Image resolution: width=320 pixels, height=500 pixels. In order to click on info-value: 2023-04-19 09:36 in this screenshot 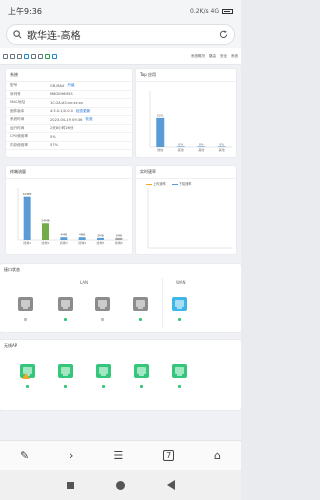, I will do `click(66, 119)`.